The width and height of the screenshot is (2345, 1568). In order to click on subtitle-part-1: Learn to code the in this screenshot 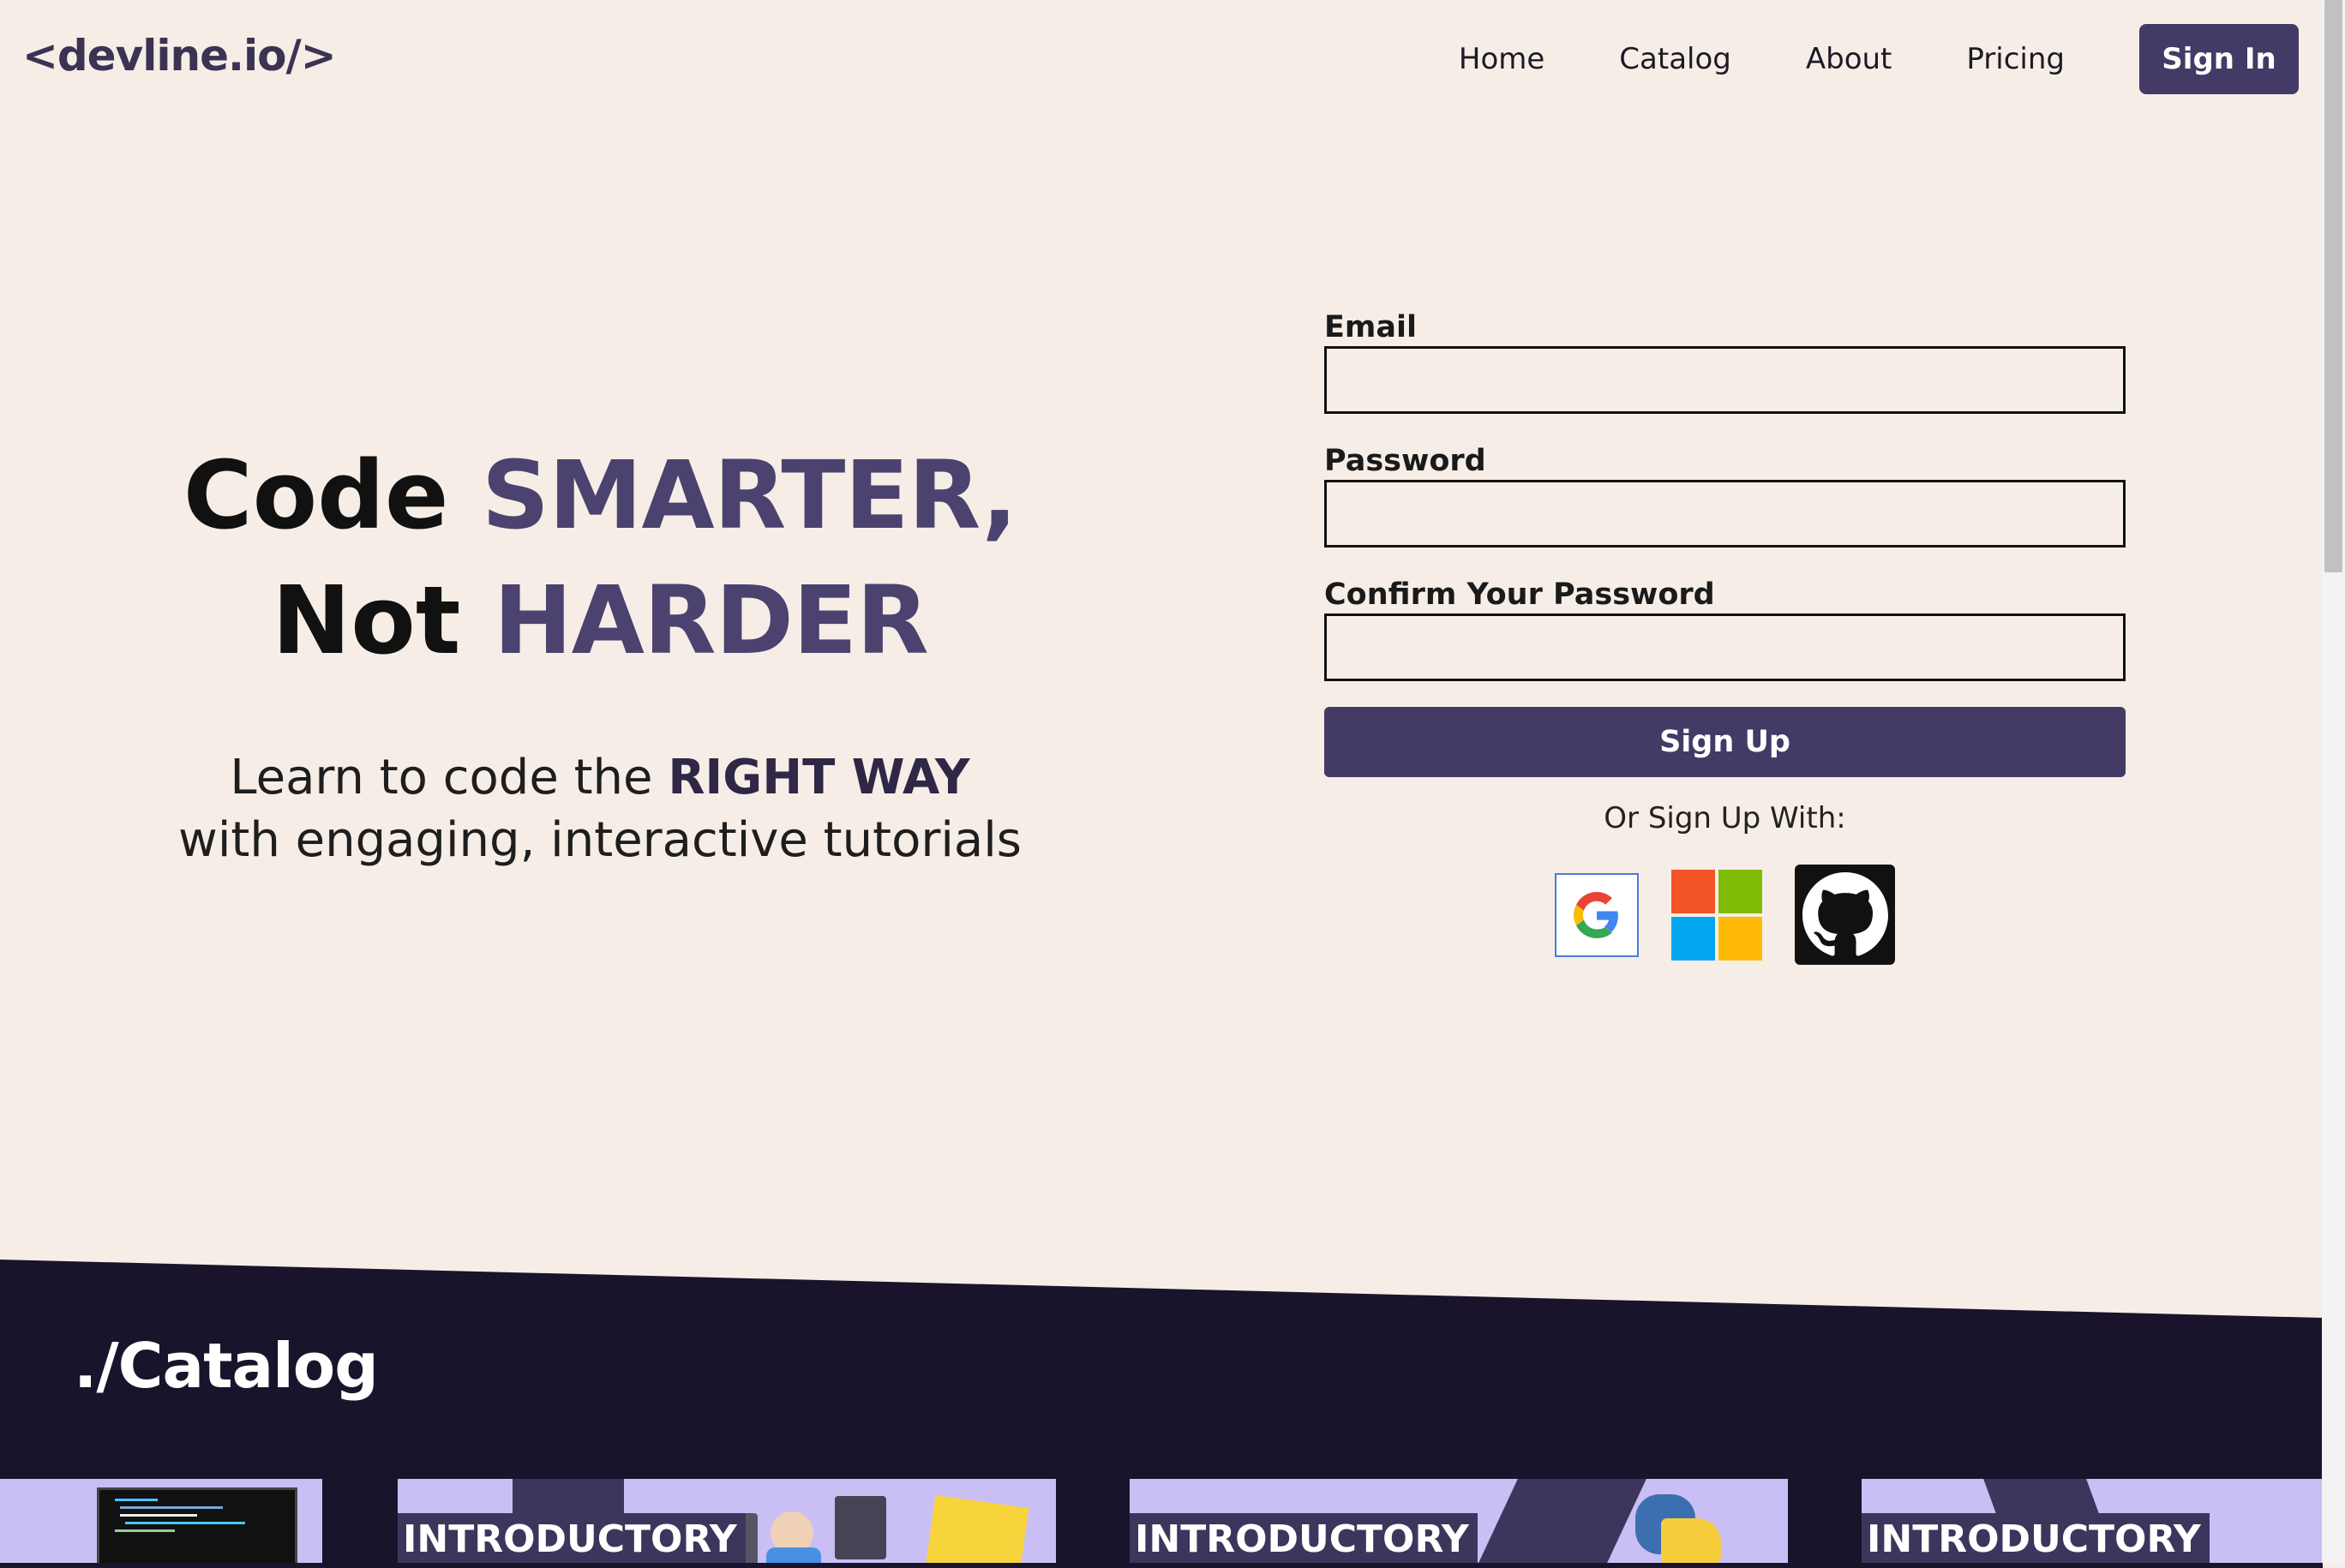, I will do `click(441, 777)`.